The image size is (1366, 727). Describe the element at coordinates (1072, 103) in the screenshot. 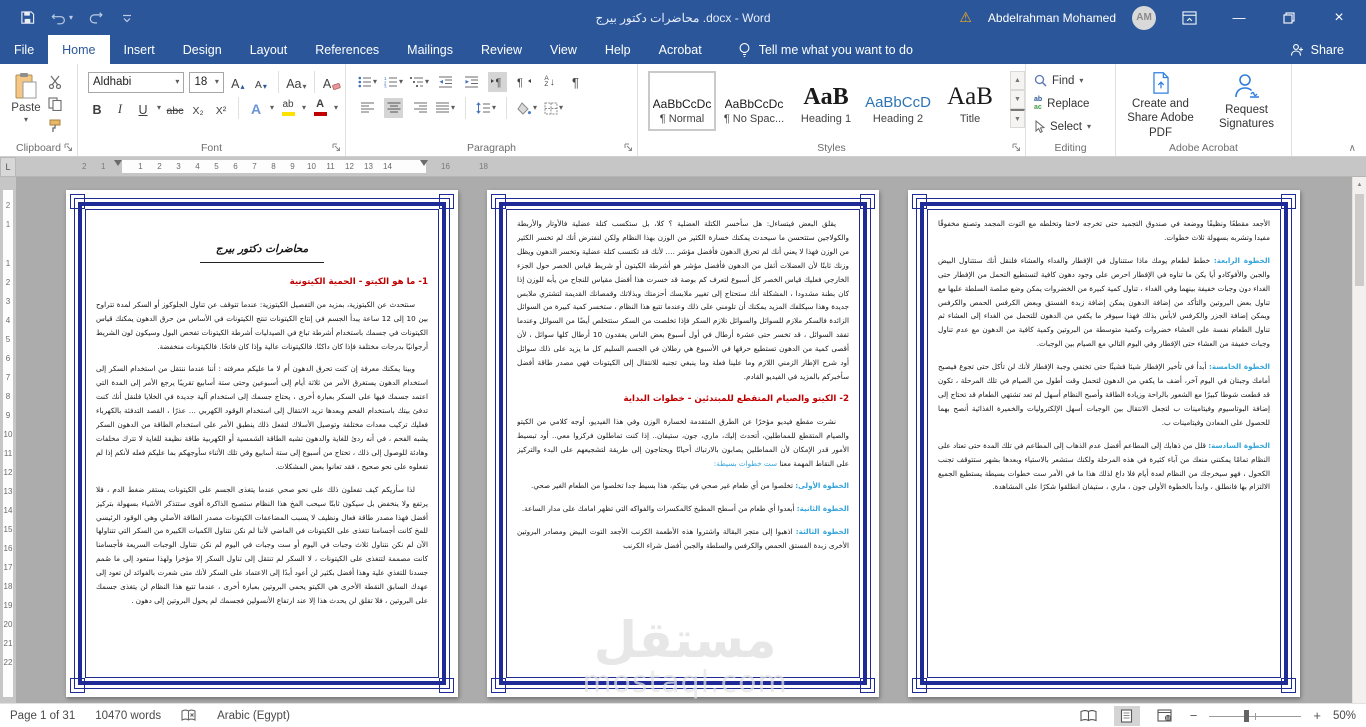

I see `replace-button: ab ac Replace` at that location.